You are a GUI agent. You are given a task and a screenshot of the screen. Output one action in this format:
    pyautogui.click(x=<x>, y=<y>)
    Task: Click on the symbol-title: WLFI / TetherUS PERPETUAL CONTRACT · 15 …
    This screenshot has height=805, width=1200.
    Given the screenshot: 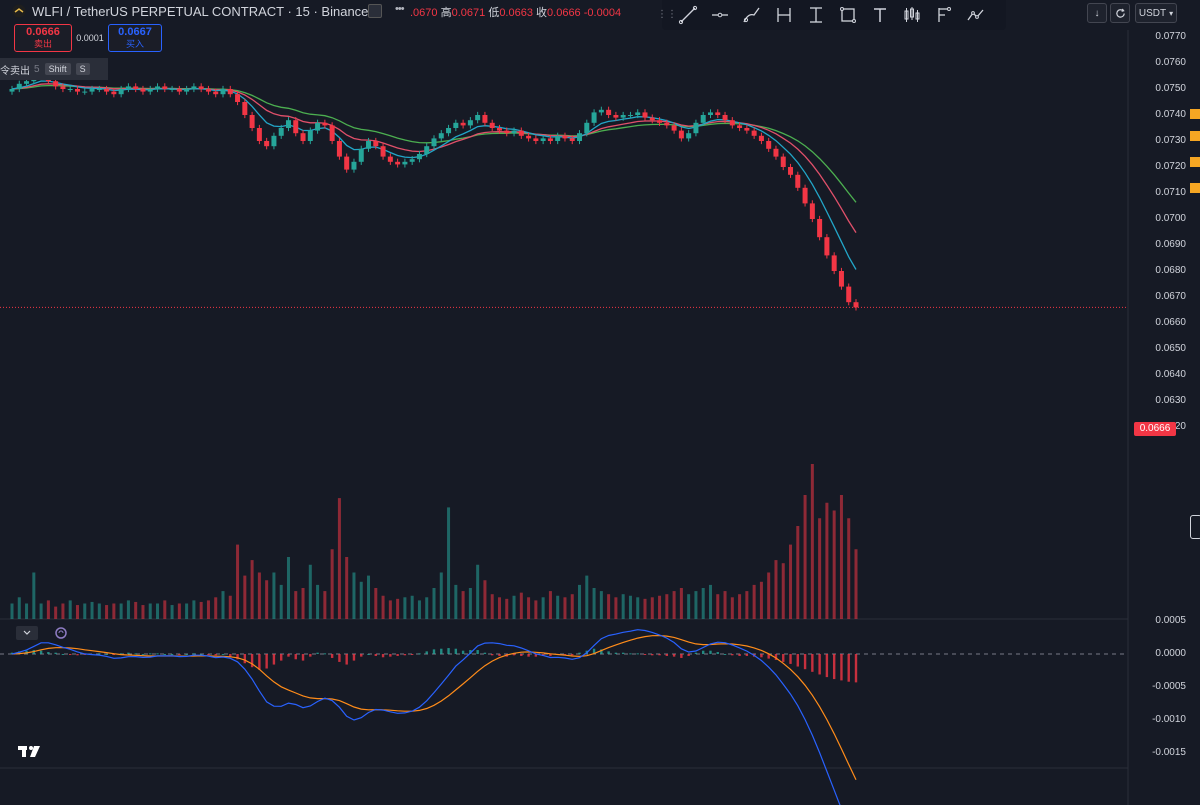 What is the action you would take?
    pyautogui.click(x=200, y=11)
    